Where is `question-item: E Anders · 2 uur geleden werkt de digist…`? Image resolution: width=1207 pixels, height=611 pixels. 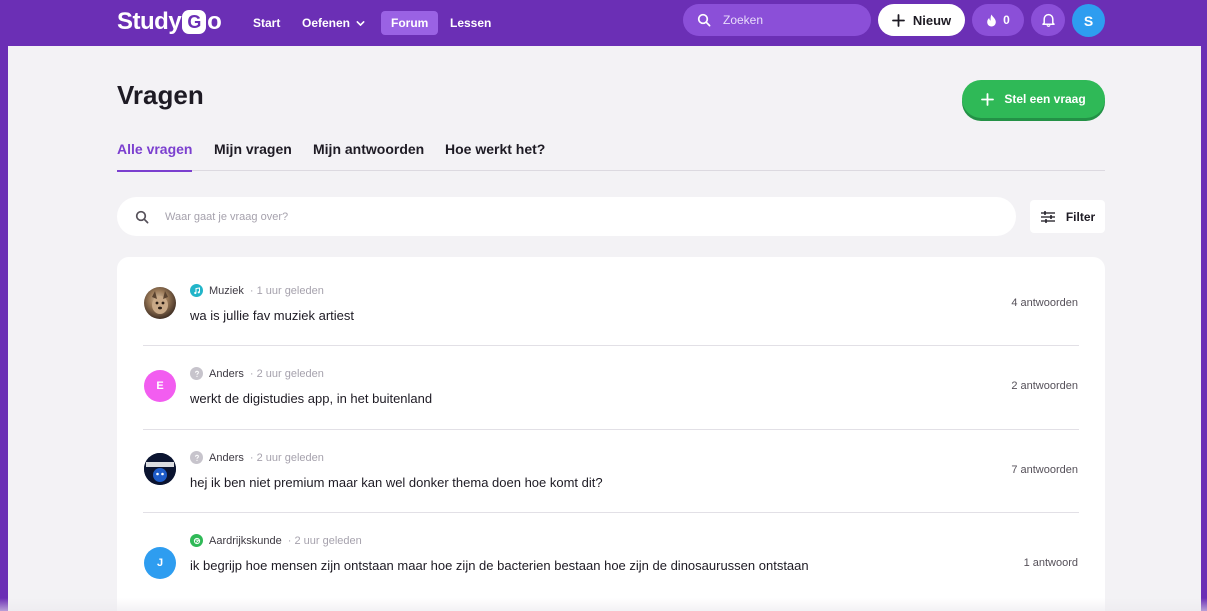
question-item: E Anders · 2 uur geleden werkt de digist… is located at coordinates (611, 387).